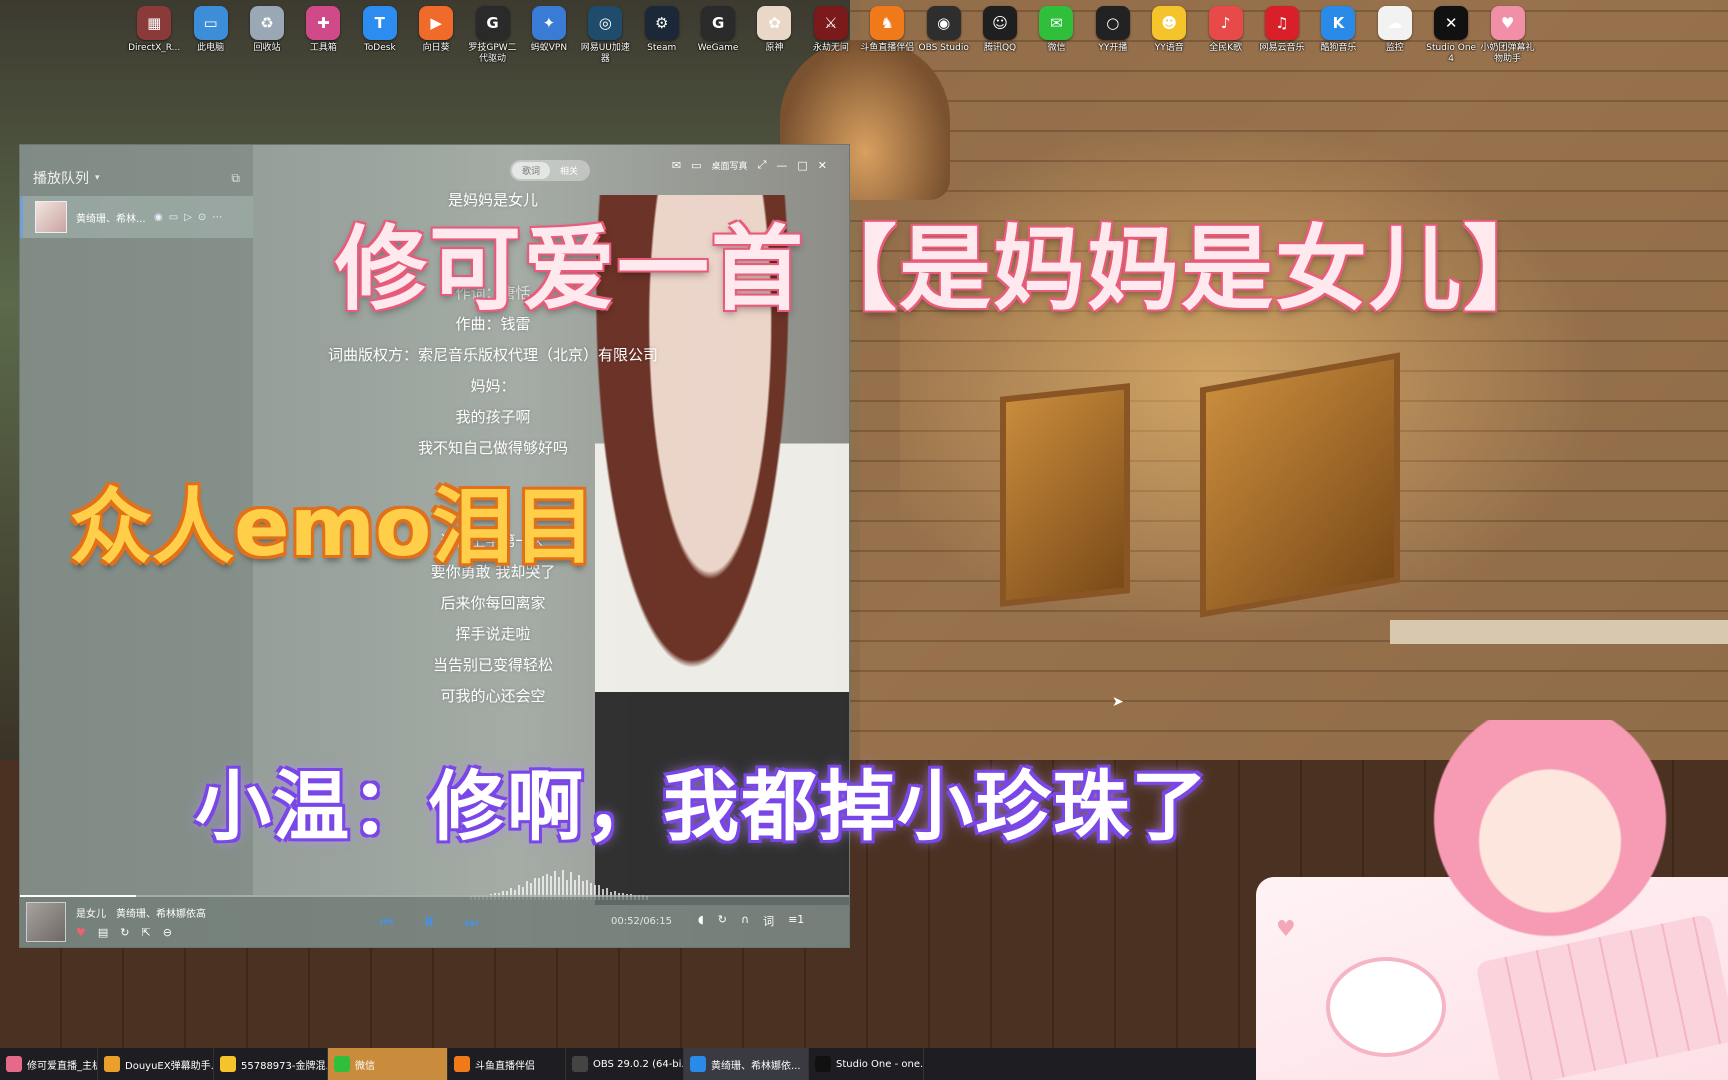 The height and width of the screenshot is (1080, 1728). What do you see at coordinates (492, 35) in the screenshot?
I see `desktop-shortcut: G 罗技GPW二代驱动` at bounding box center [492, 35].